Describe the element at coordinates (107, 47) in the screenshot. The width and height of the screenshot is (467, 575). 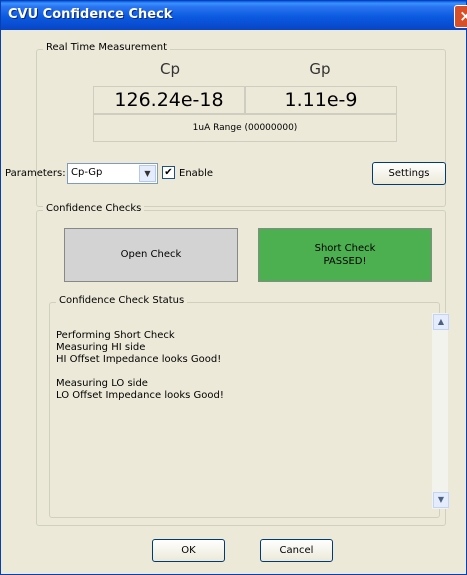
I see `realtime-group-label: Real Time Measurement` at that location.